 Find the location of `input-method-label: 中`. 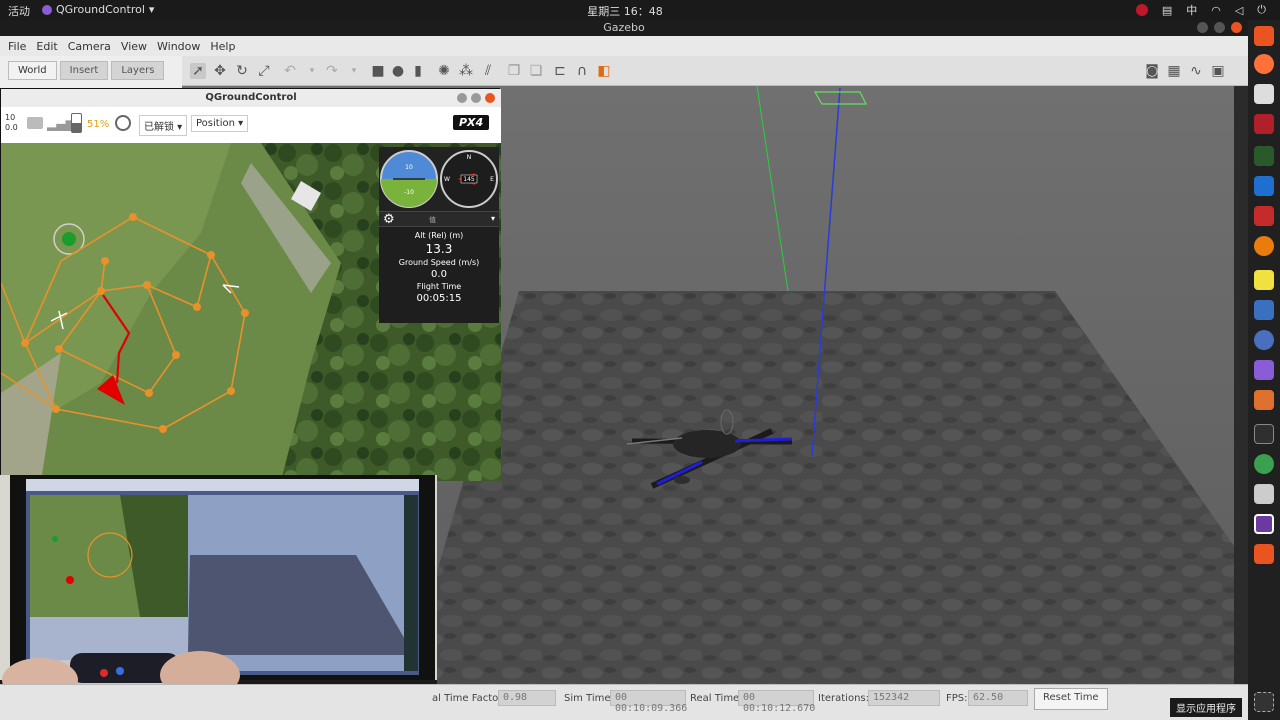

input-method-label: 中 is located at coordinates (1191, 10).